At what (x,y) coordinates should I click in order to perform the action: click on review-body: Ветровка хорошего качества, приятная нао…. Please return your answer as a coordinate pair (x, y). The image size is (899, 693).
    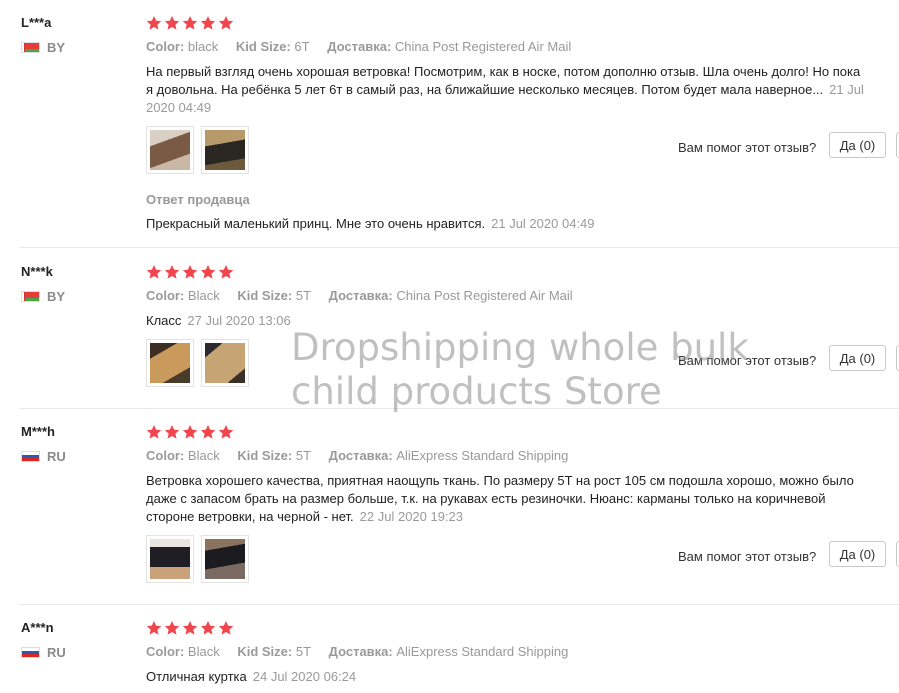
    Looking at the image, I should click on (500, 498).